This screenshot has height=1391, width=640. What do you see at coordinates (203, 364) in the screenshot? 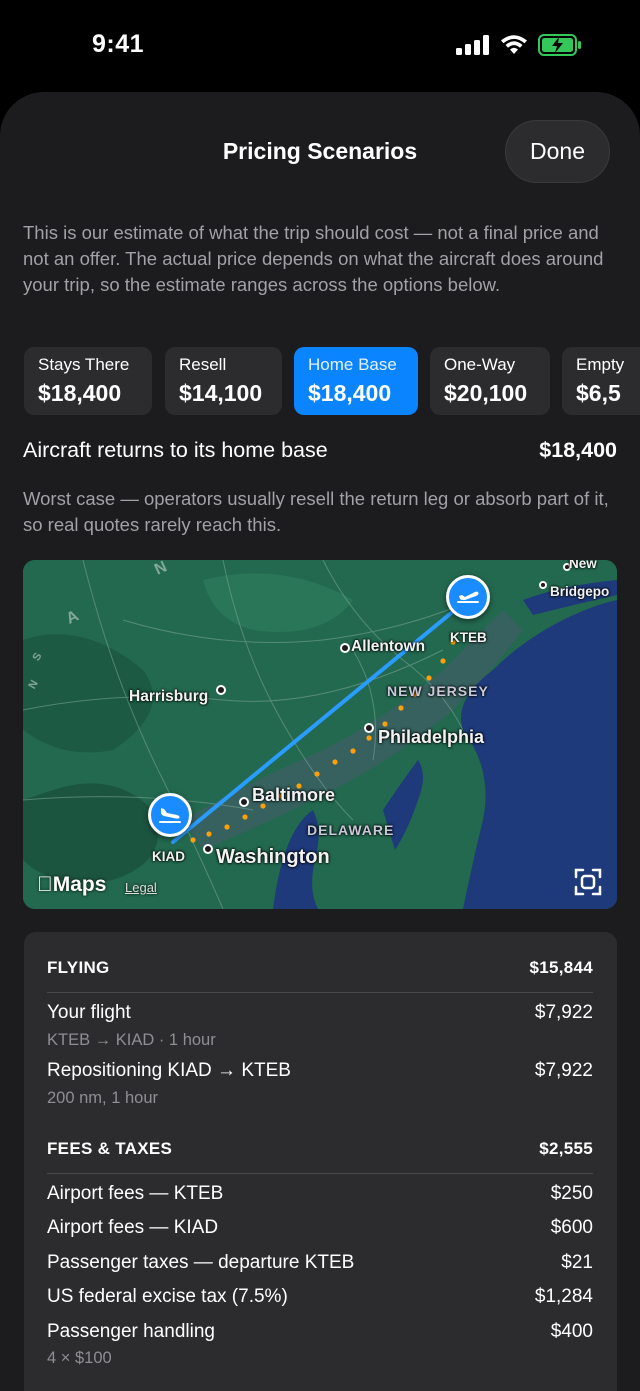
I see `scenario-label: Resell` at bounding box center [203, 364].